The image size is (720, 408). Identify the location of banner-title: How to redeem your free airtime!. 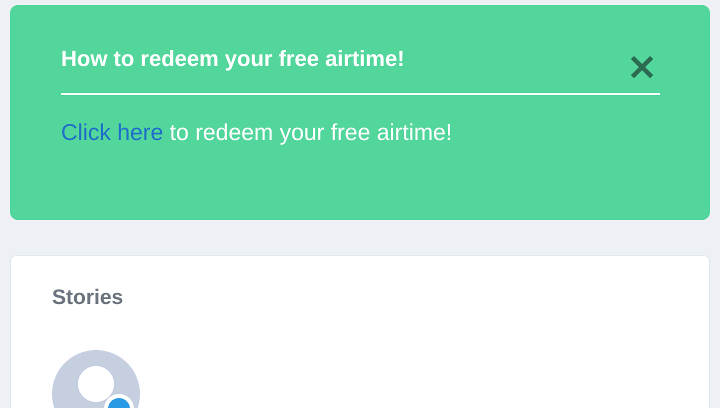
(233, 59).